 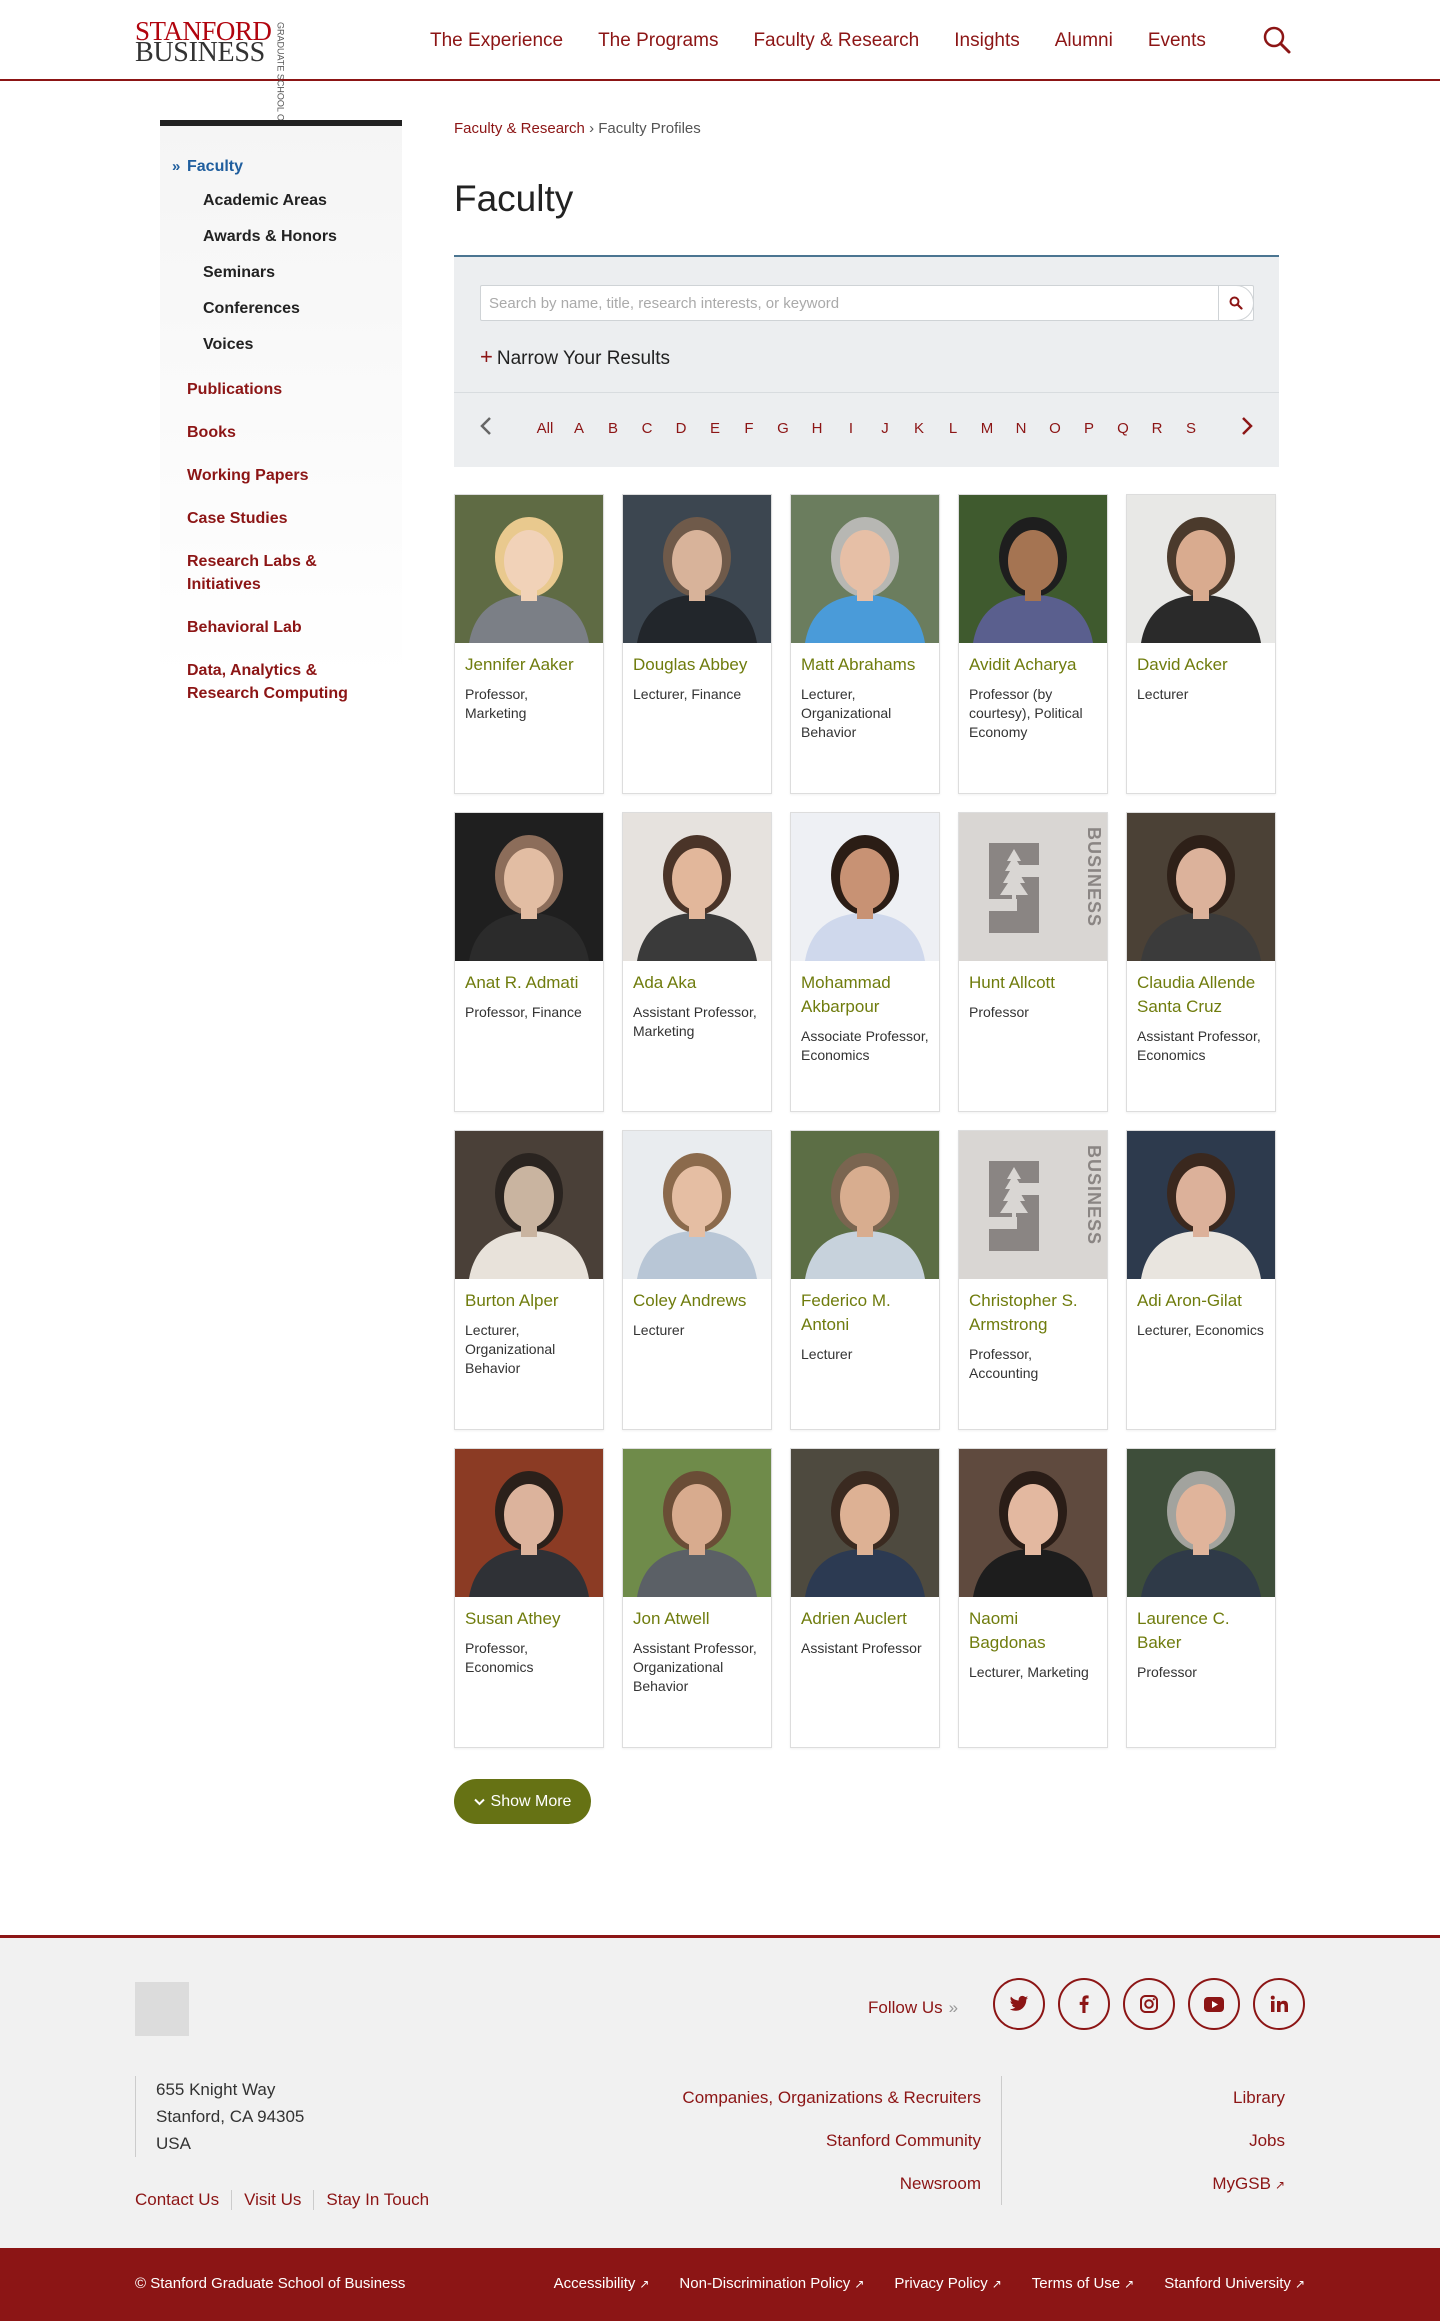 I want to click on alpha-letter: M, so click(x=987, y=428).